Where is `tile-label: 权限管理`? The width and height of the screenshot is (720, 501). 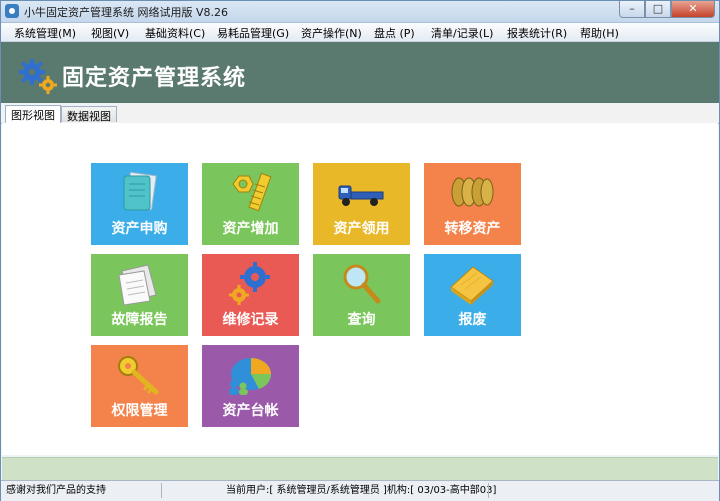 tile-label: 权限管理 is located at coordinates (139, 411).